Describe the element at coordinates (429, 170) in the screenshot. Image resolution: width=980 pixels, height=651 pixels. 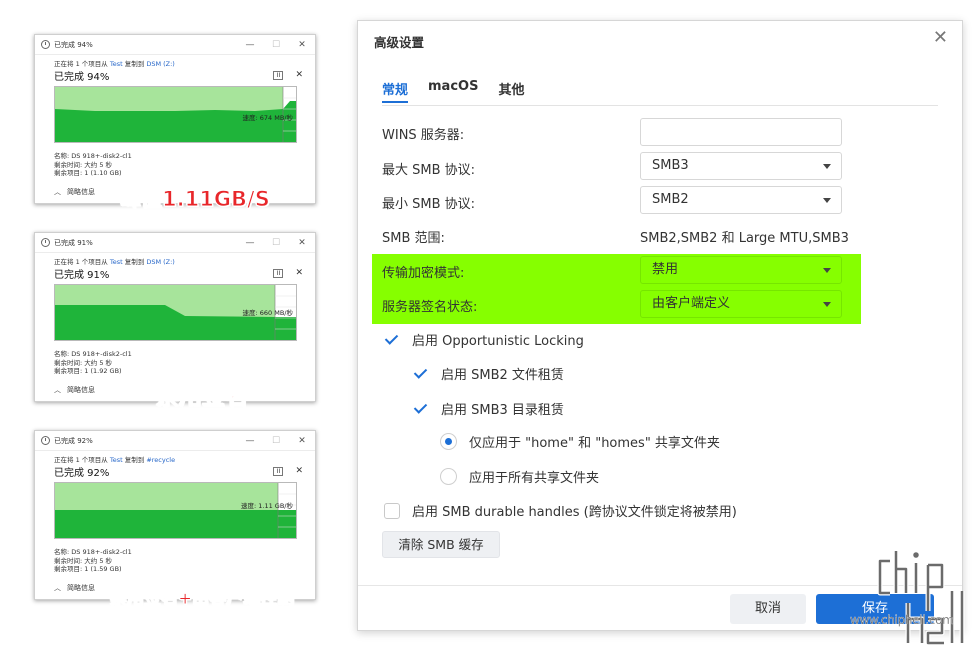
I see `max-smb-label: 最大 SMB 协议:` at that location.